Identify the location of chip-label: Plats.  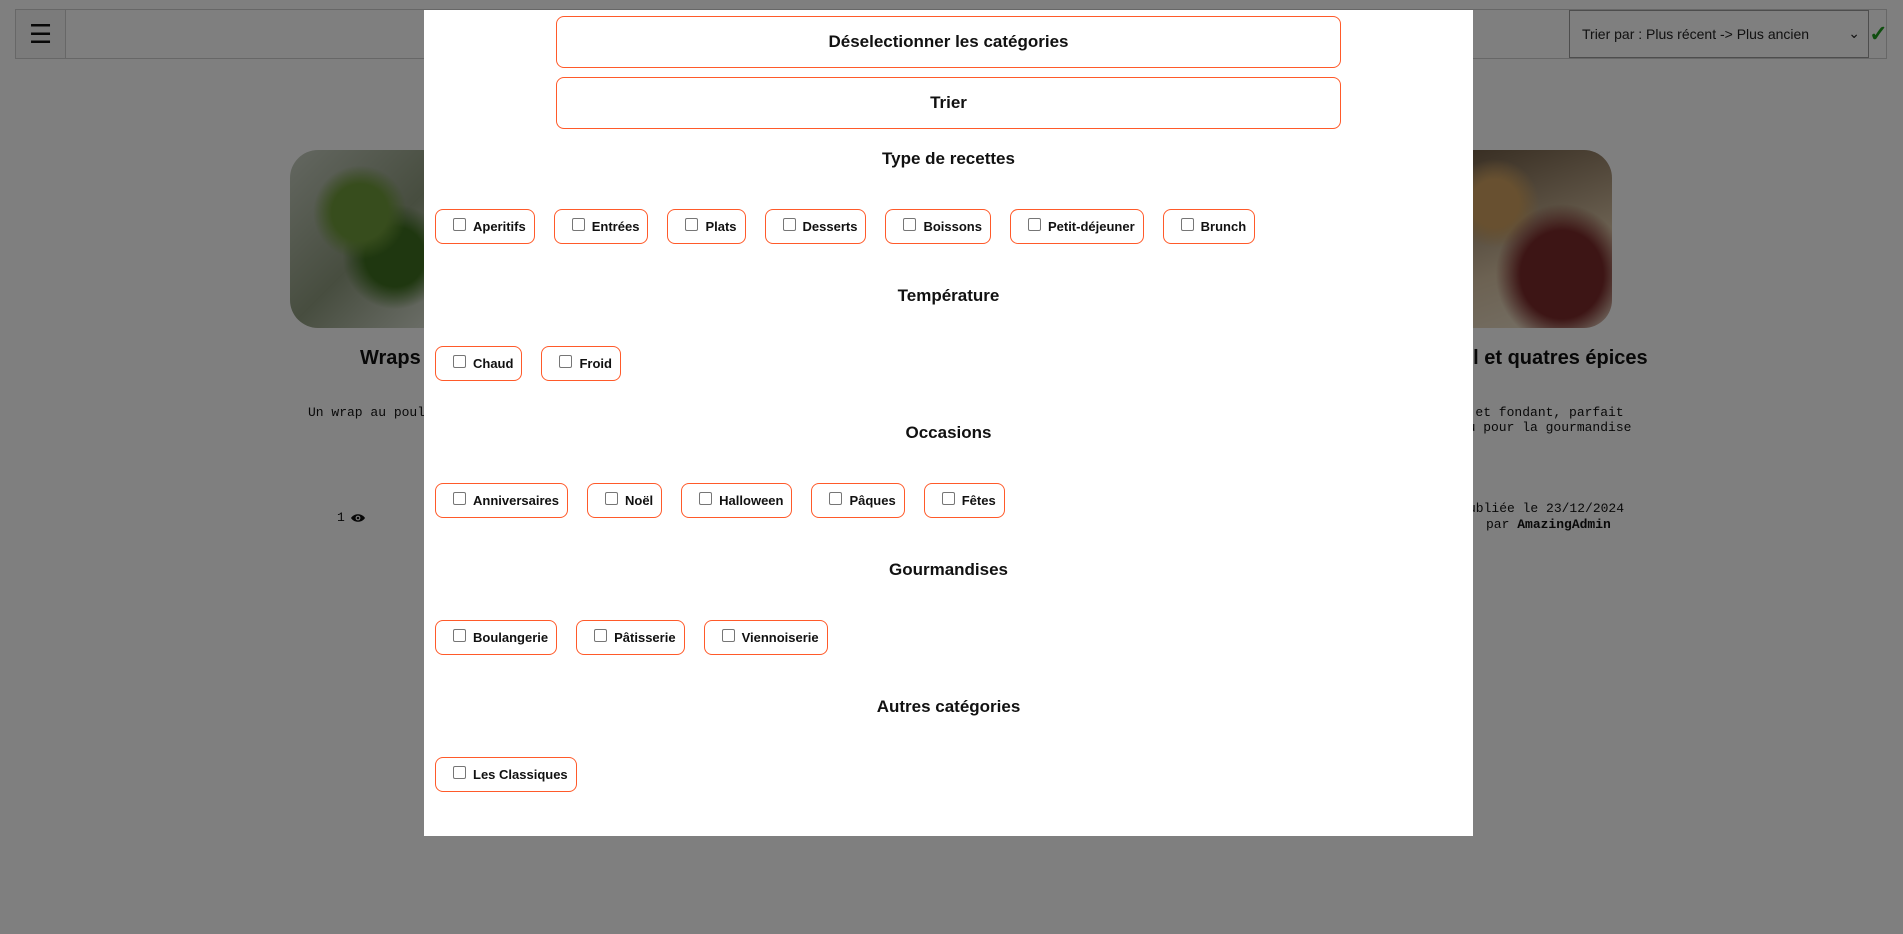
(721, 226).